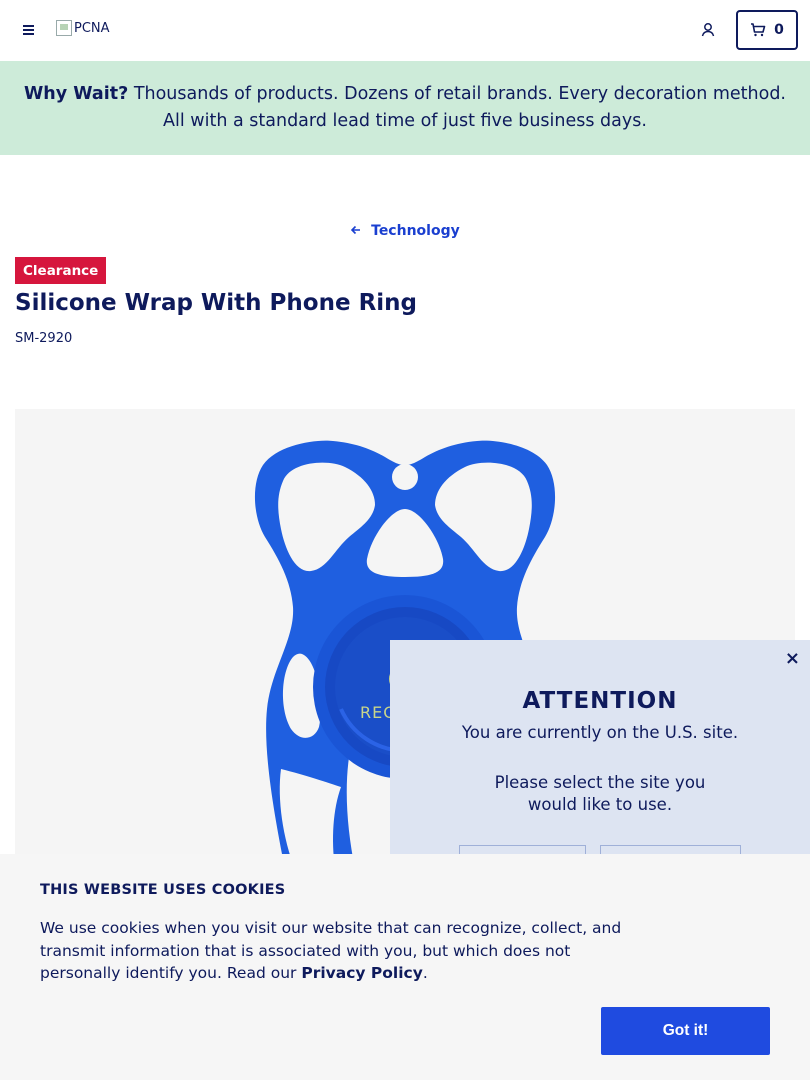 Image resolution: width=810 pixels, height=1080 pixels. I want to click on cart-icon, so click(758, 30).